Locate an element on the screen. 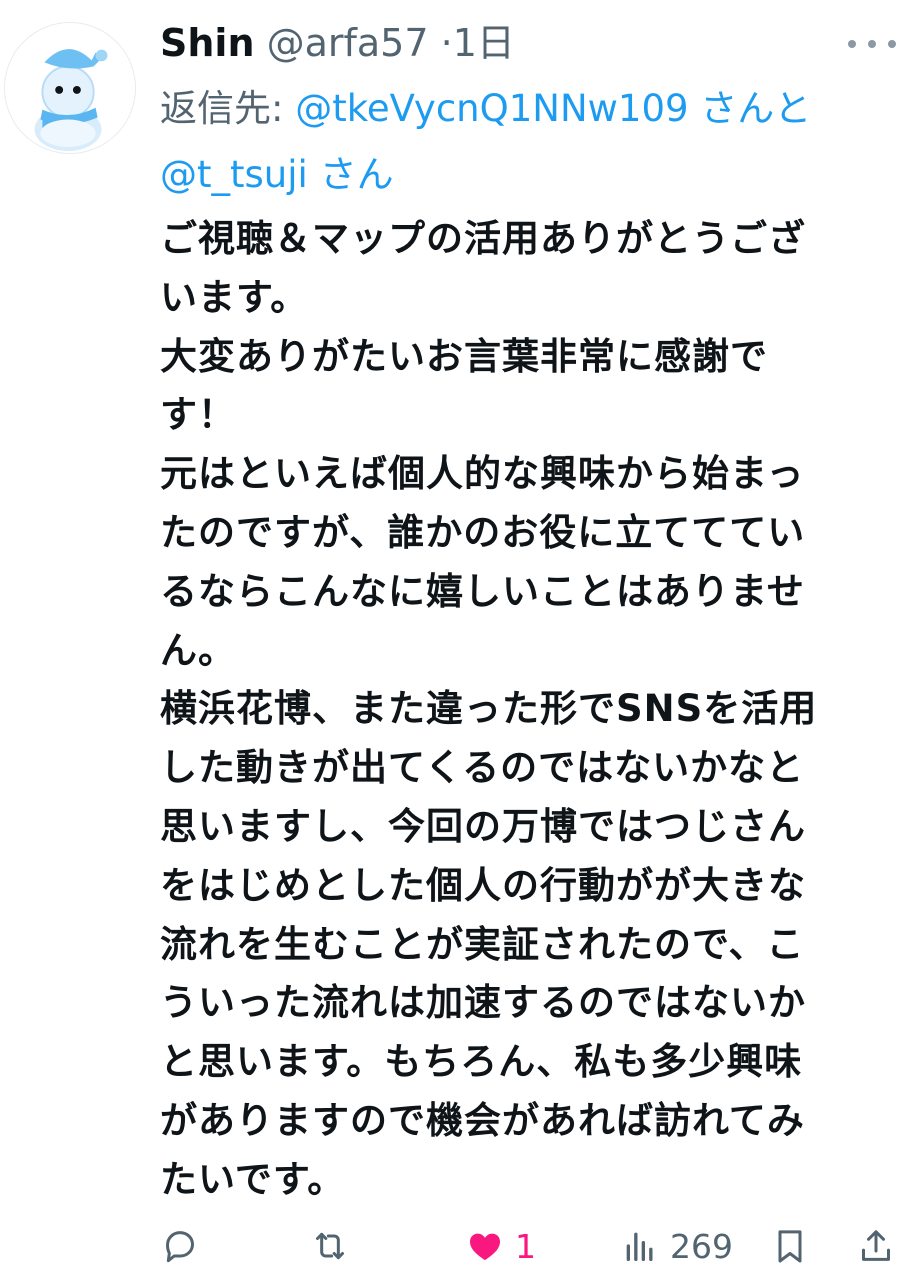 This screenshot has width=909, height=1285. share-icon is located at coordinates (876, 1245).